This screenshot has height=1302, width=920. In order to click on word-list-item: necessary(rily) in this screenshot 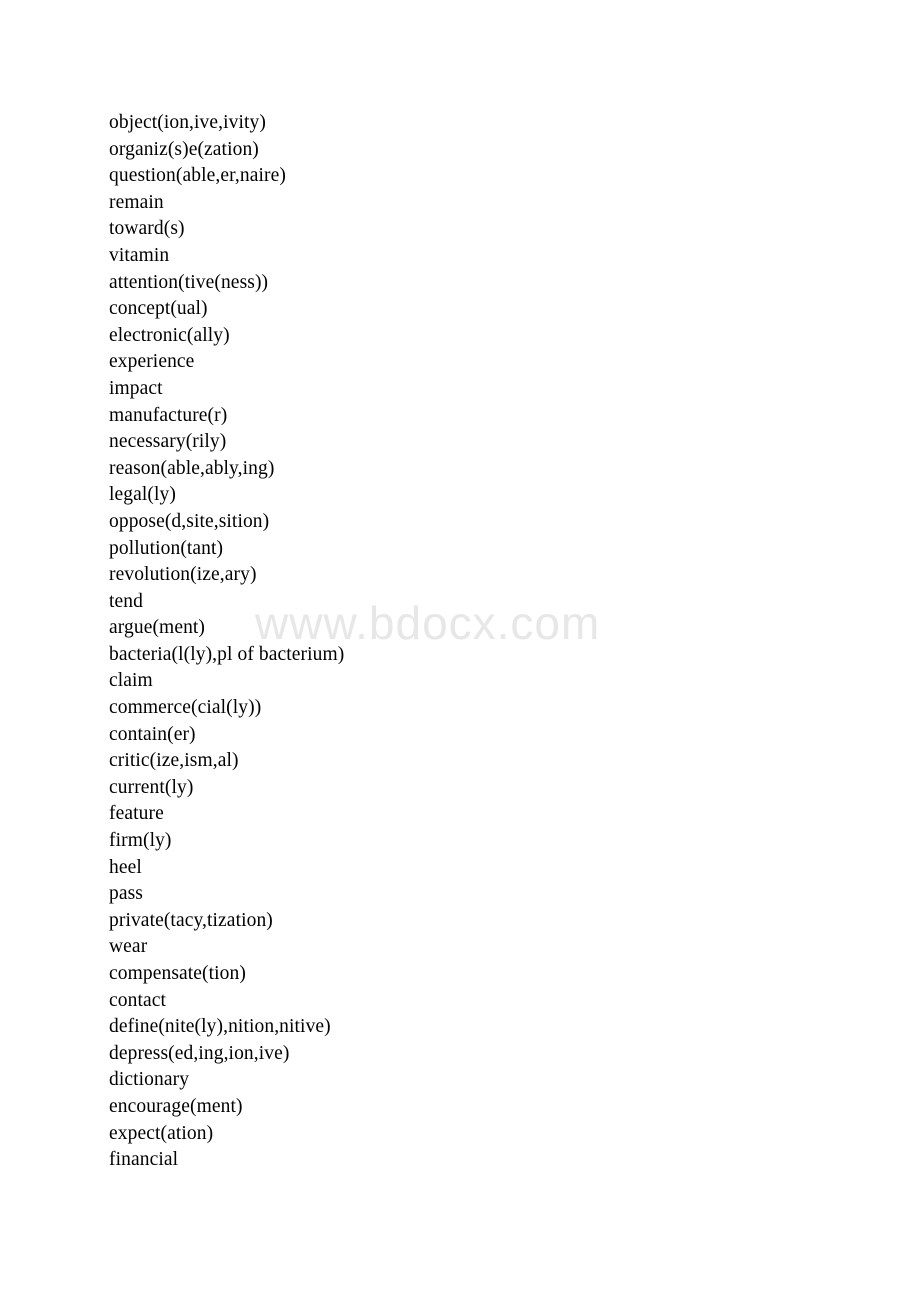, I will do `click(168, 442)`.